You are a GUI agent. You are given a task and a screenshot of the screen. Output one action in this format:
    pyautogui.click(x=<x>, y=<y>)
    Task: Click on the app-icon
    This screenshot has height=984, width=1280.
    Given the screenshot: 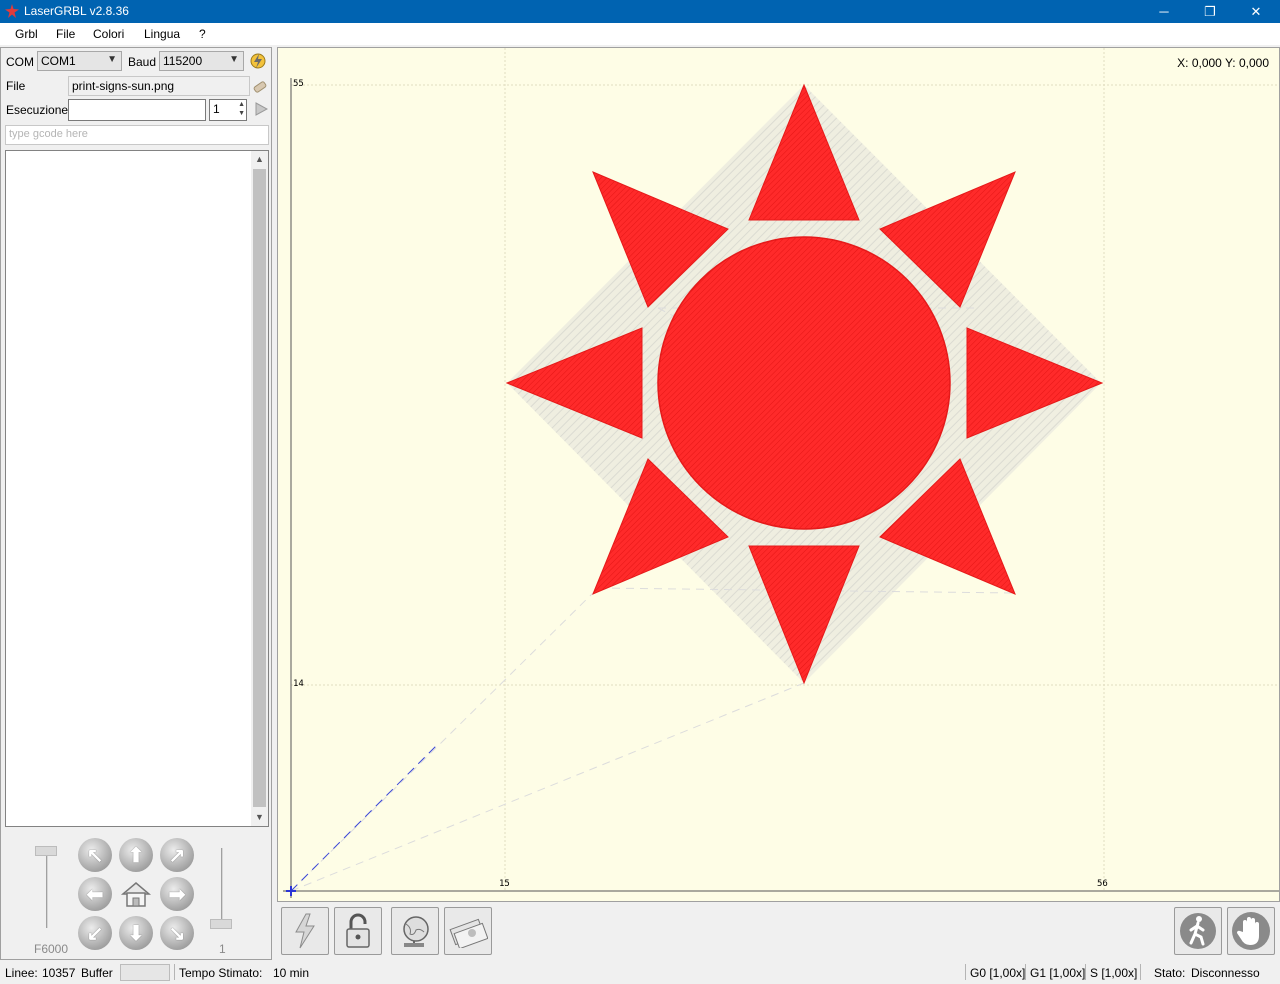 What is the action you would take?
    pyautogui.click(x=12, y=11)
    